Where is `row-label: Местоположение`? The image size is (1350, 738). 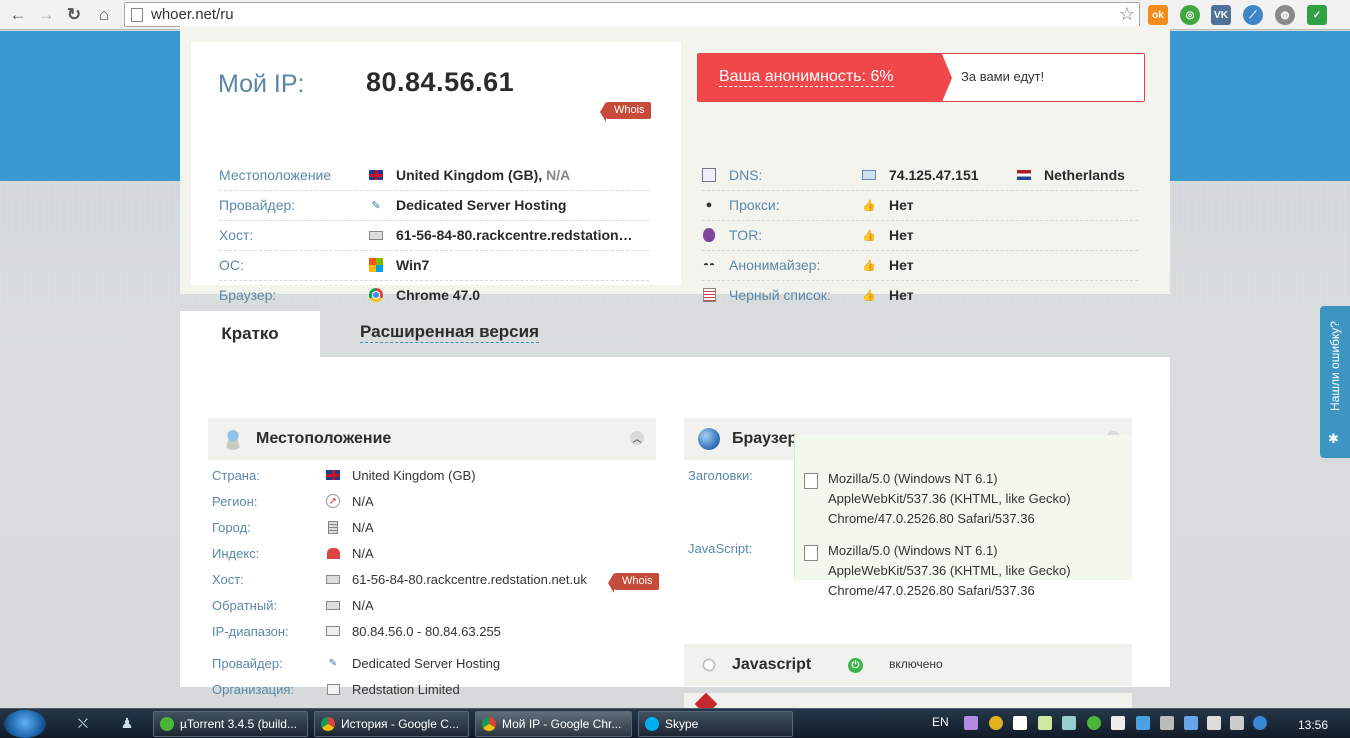
row-label: Местоположение is located at coordinates (275, 175).